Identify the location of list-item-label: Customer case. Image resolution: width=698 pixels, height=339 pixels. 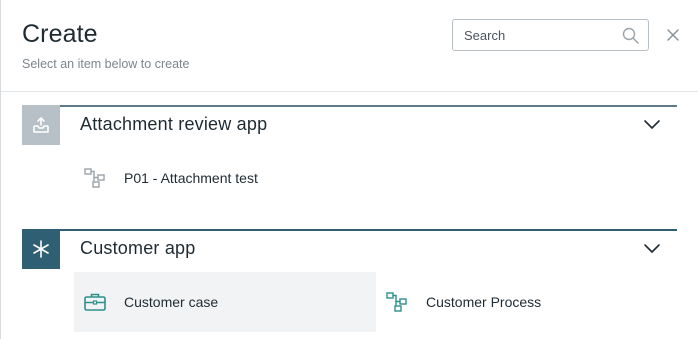
(171, 302).